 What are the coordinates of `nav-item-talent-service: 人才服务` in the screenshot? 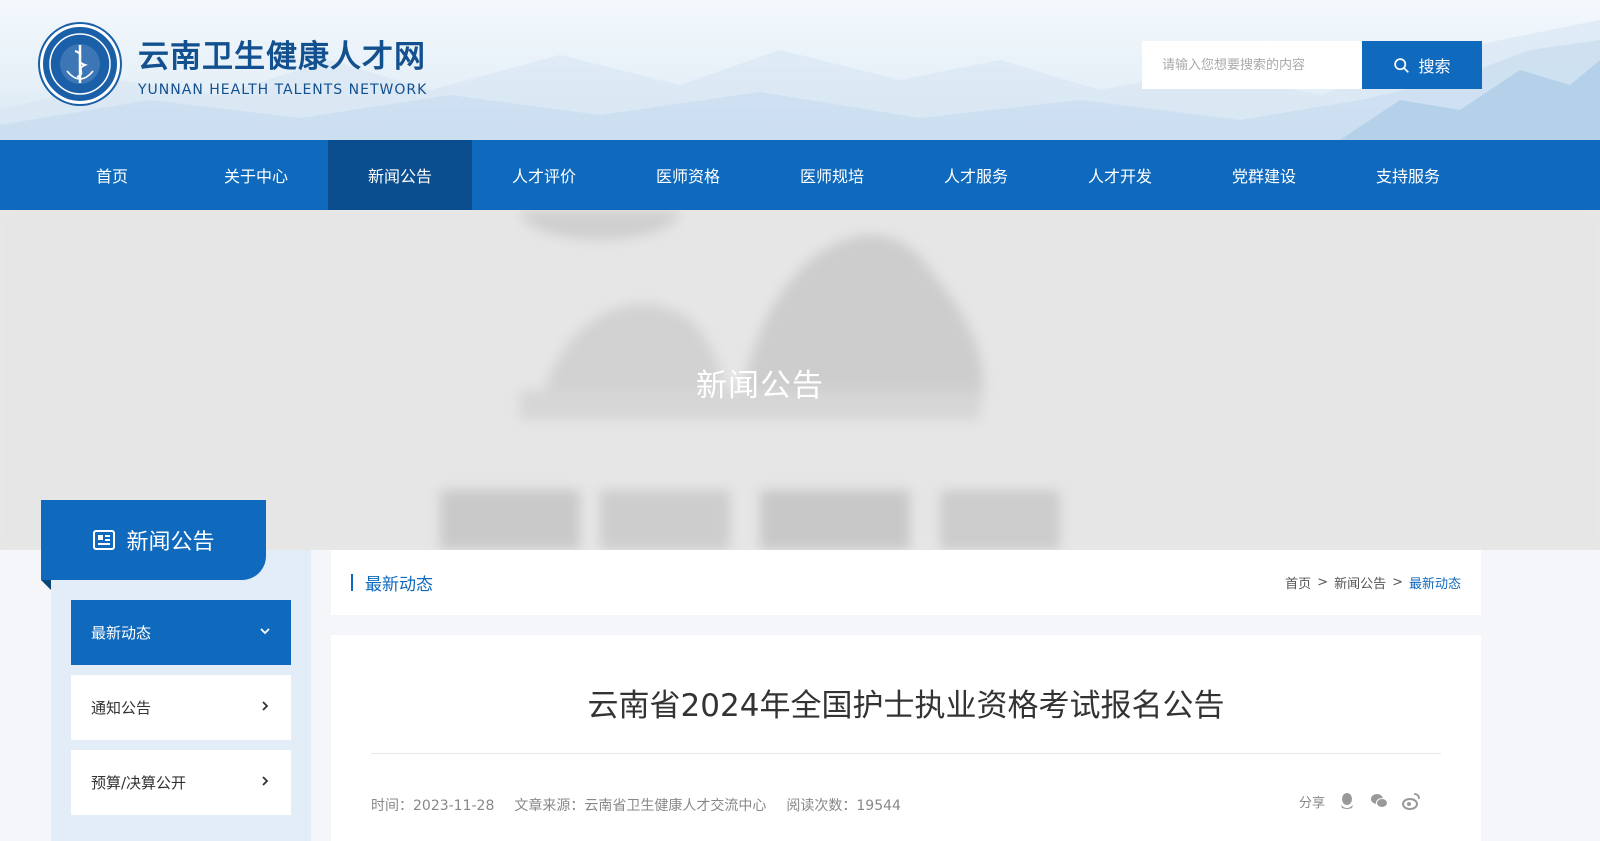 It's located at (976, 175).